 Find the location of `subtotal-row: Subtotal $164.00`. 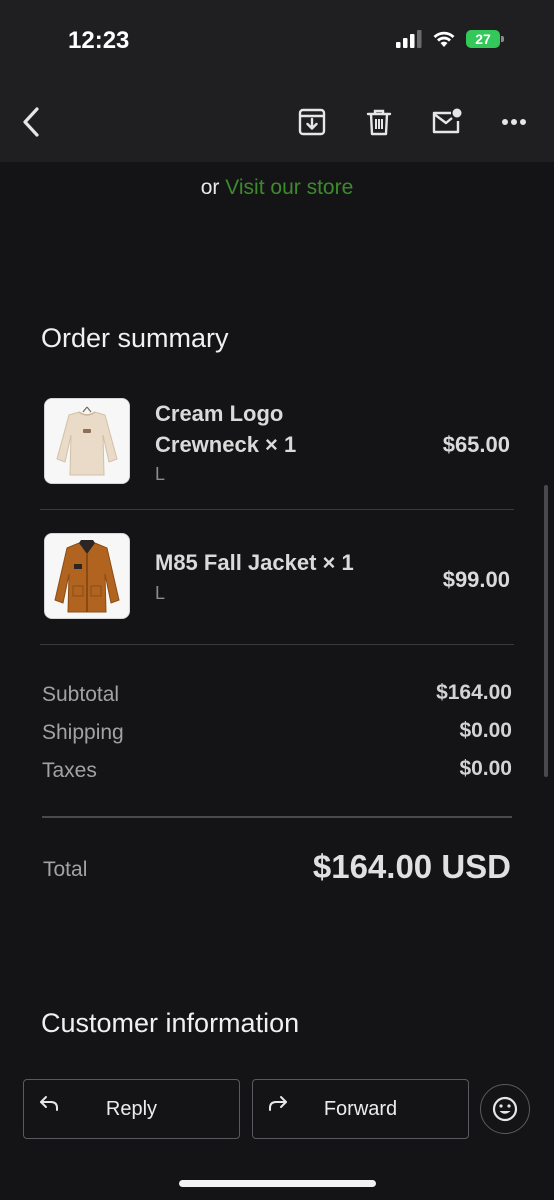

subtotal-row: Subtotal $164.00 is located at coordinates (277, 696).